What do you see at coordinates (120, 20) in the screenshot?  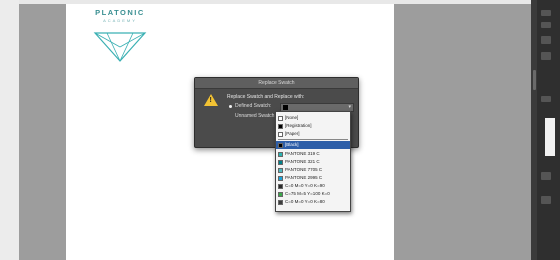 I see `logo-tagline: ACADEMY` at bounding box center [120, 20].